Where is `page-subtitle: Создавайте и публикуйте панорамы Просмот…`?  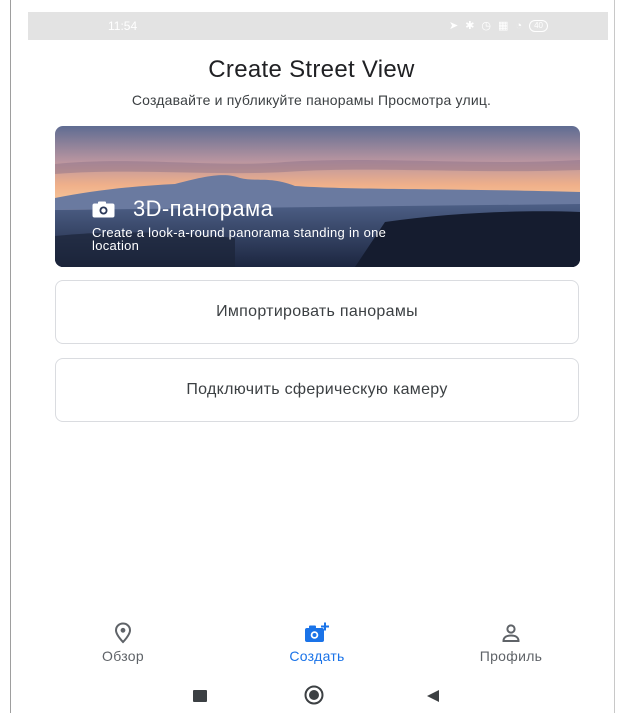 page-subtitle: Создавайте и публикуйте панорамы Просмот… is located at coordinates (311, 100).